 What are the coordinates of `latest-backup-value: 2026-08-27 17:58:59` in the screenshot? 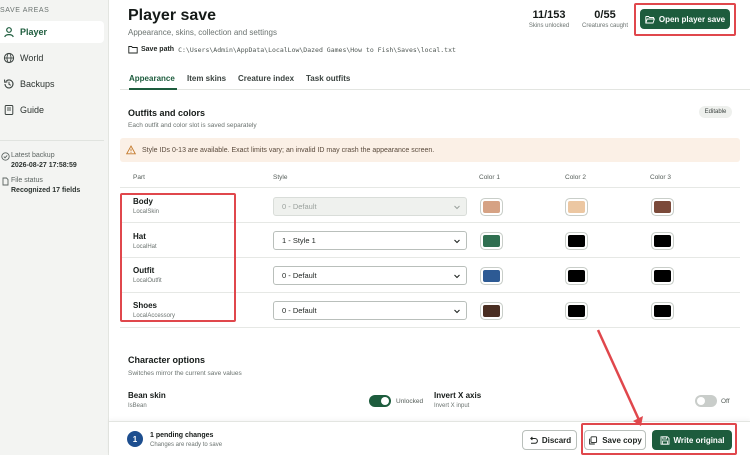 It's located at (44, 165).